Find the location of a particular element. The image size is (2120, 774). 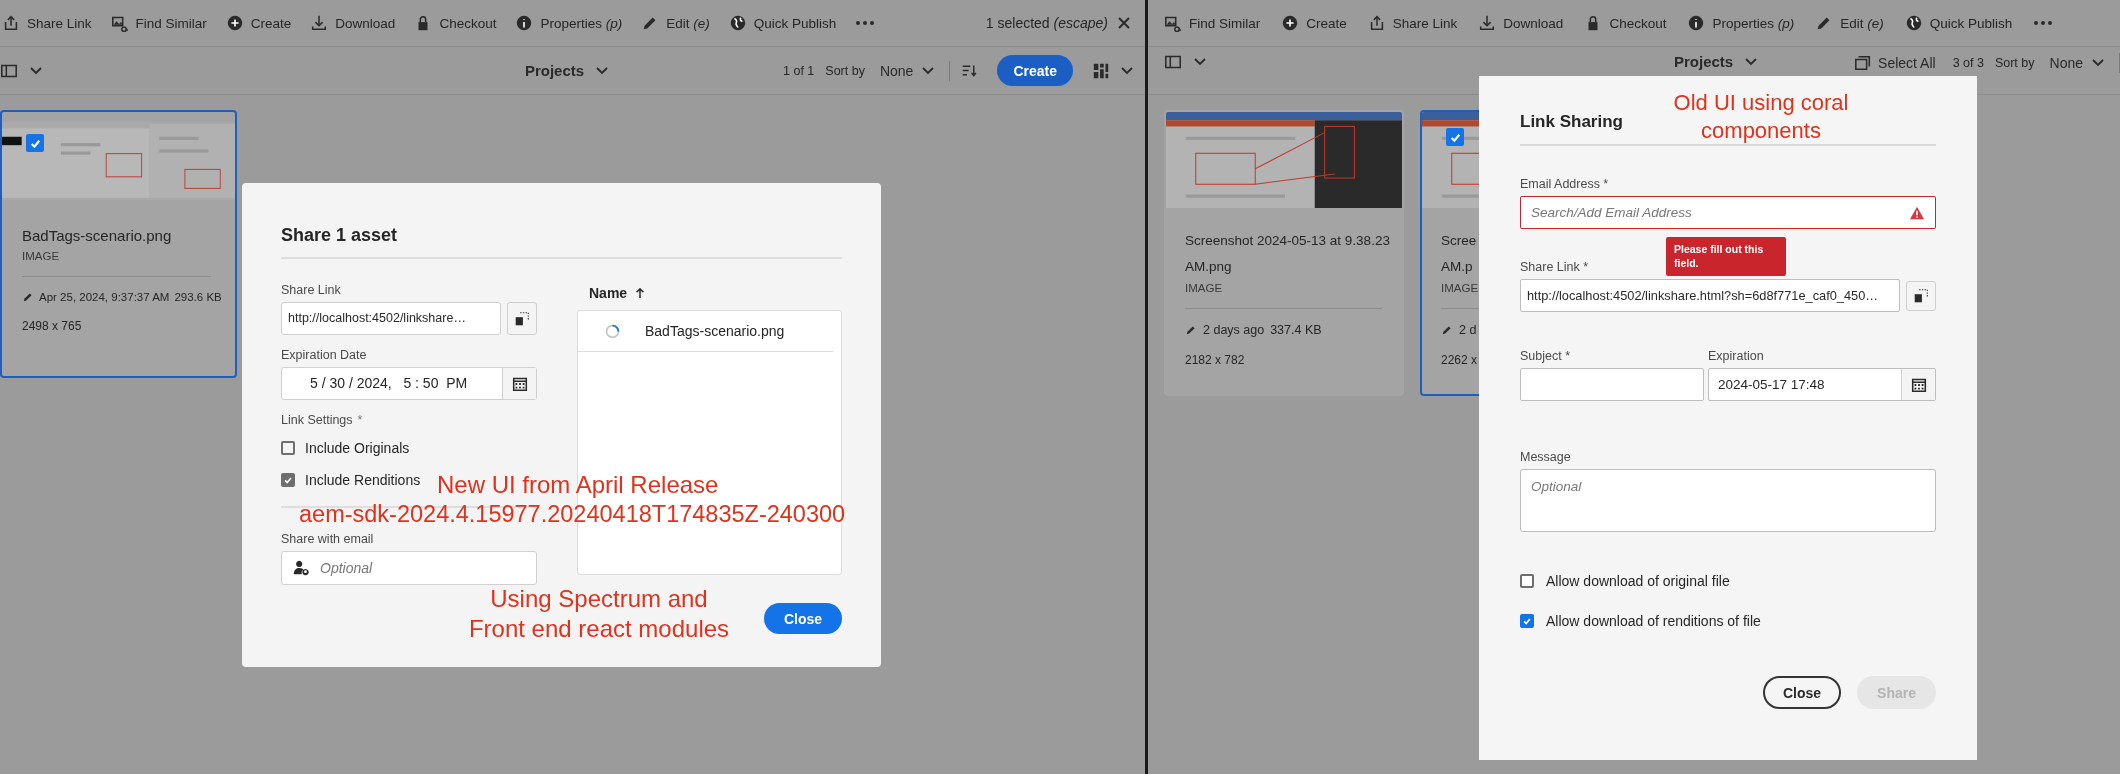

file-size: 293.6 KB is located at coordinates (198, 297).